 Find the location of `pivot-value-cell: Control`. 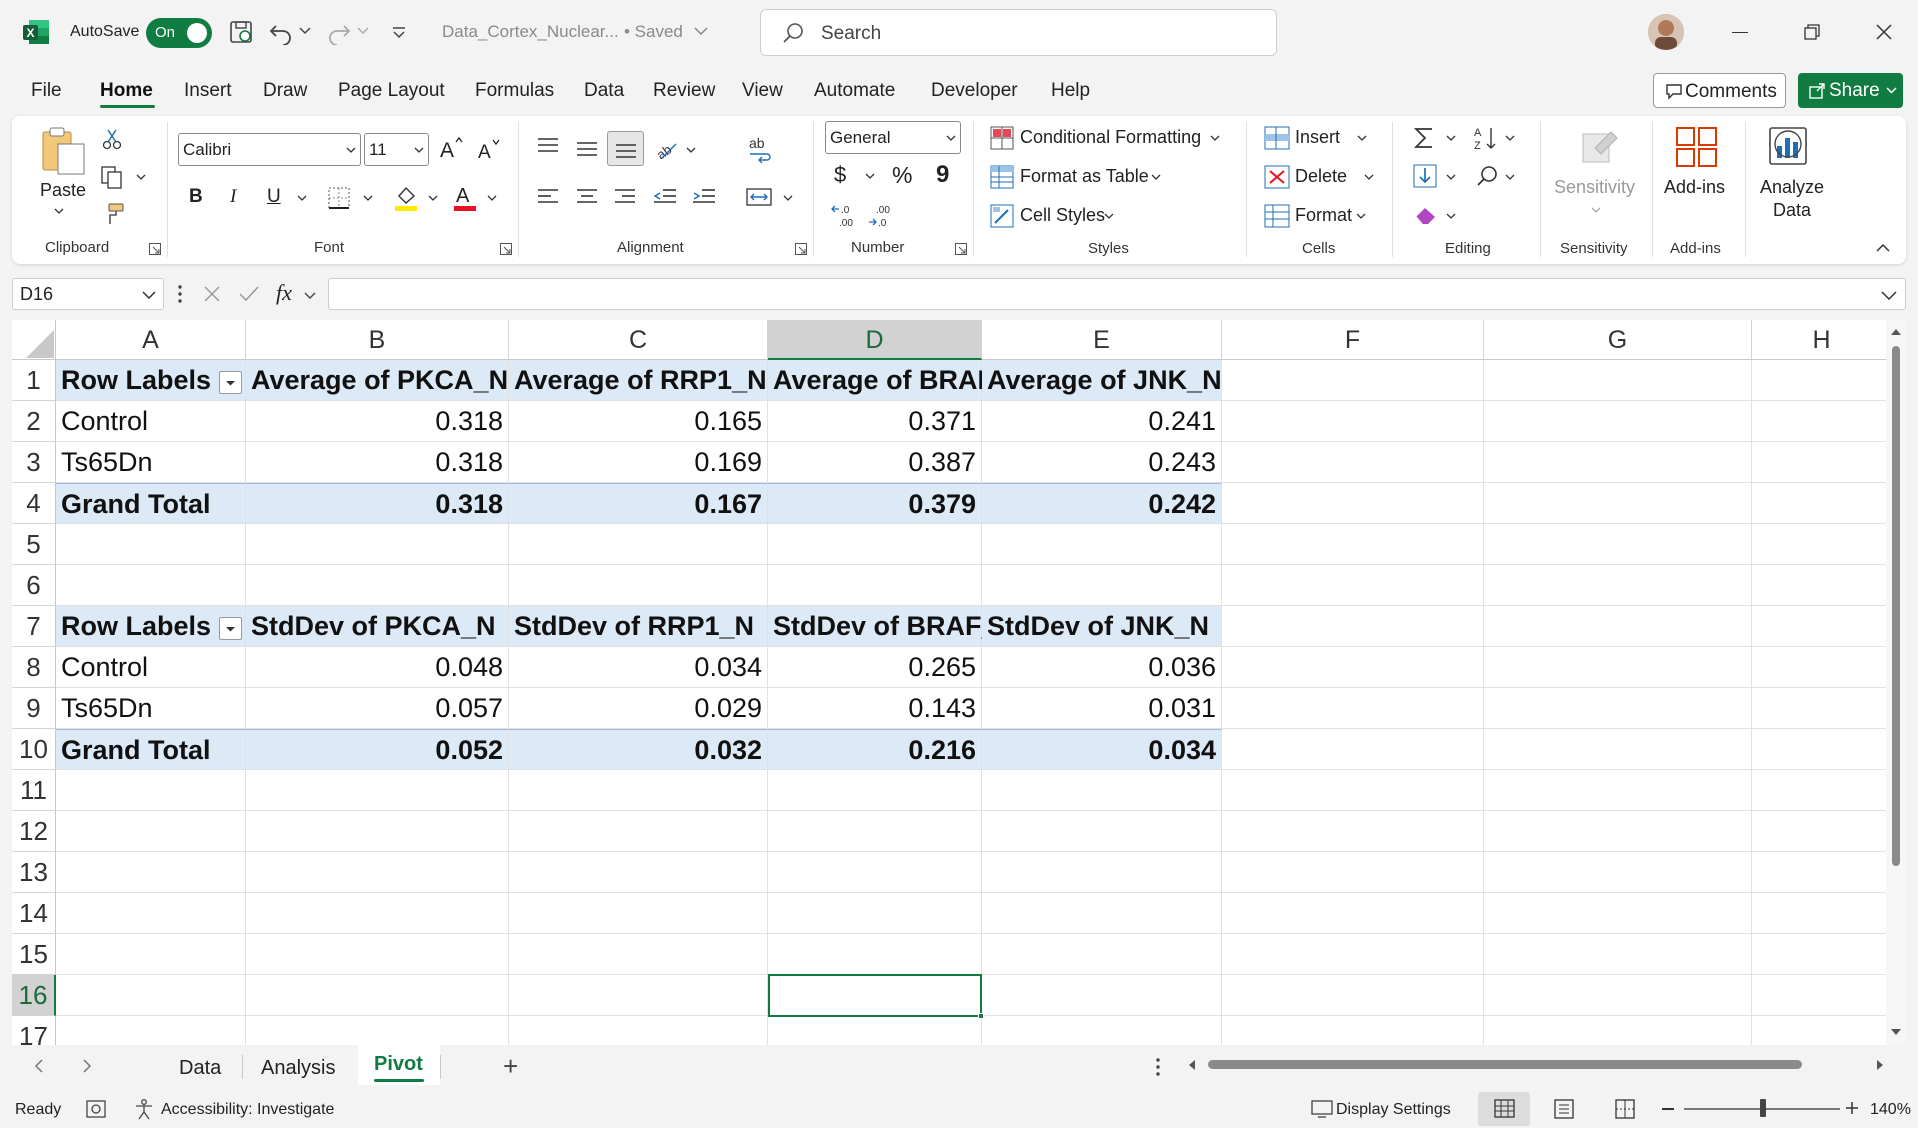

pivot-value-cell: Control is located at coordinates (151, 667).